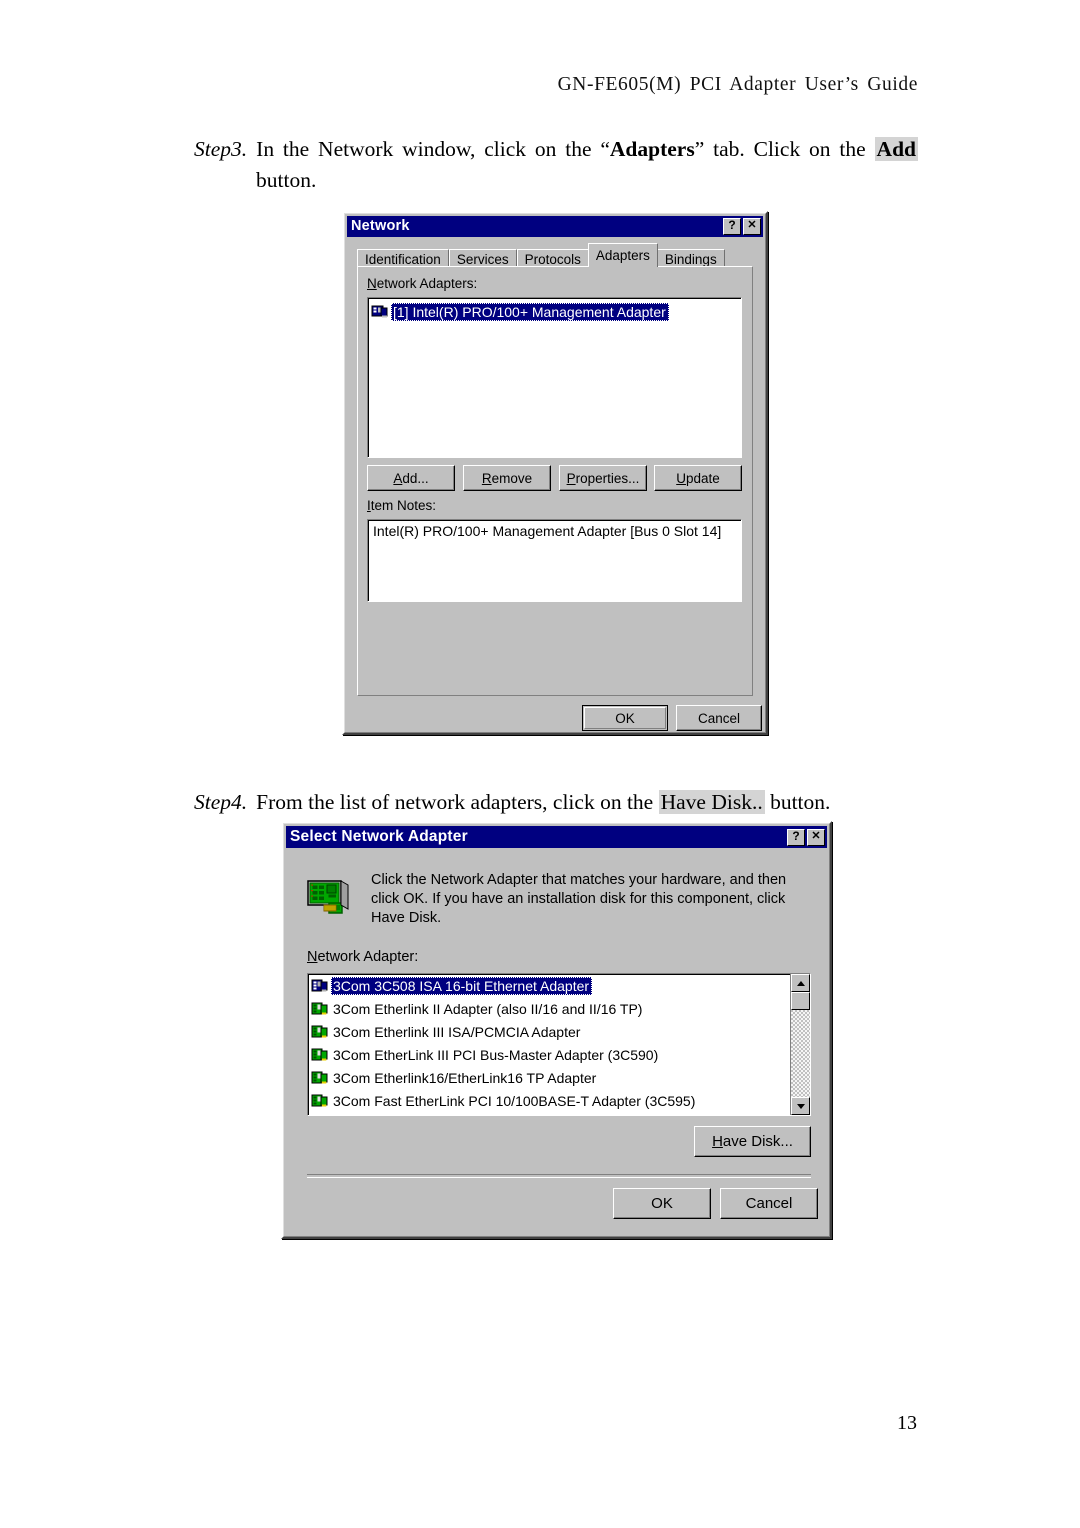 Image resolution: width=1080 pixels, height=1528 pixels. What do you see at coordinates (554, 377) in the screenshot?
I see `network-adapters-listbox: [1] Intel(R) PRO/100+ Management Adapter` at bounding box center [554, 377].